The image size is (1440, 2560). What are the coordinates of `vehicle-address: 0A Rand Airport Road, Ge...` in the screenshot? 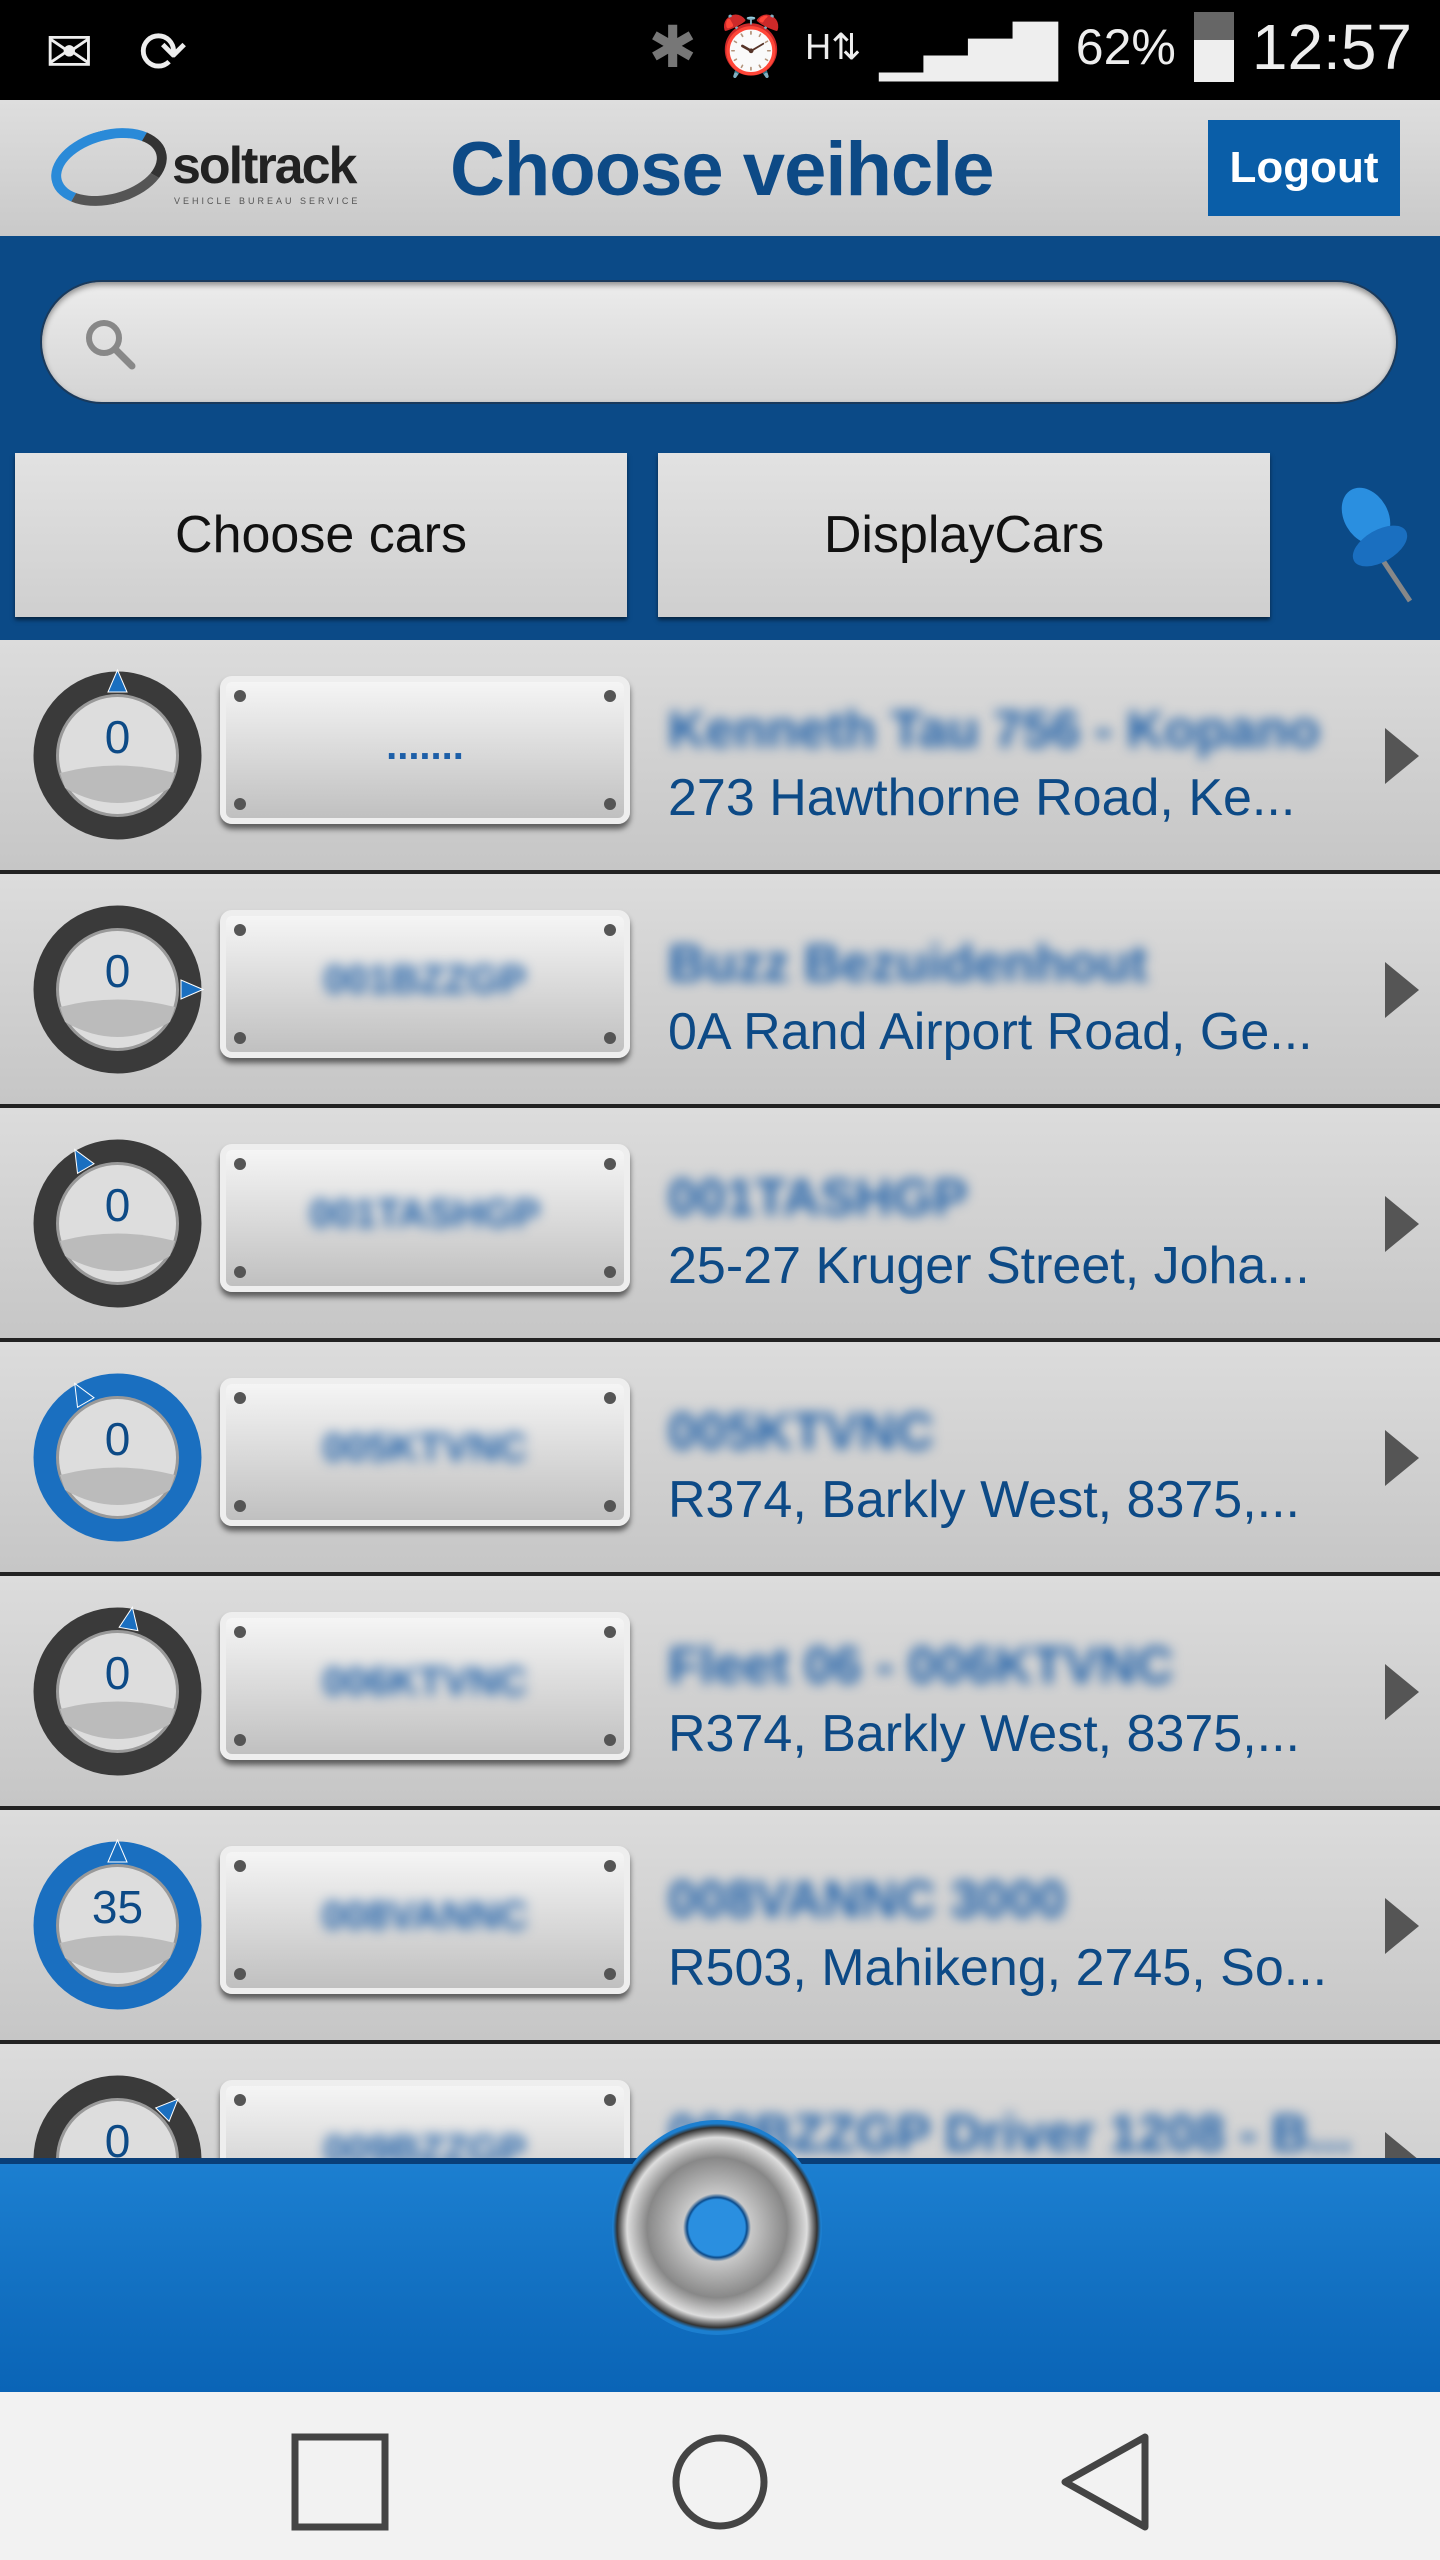 It's located at (990, 1032).